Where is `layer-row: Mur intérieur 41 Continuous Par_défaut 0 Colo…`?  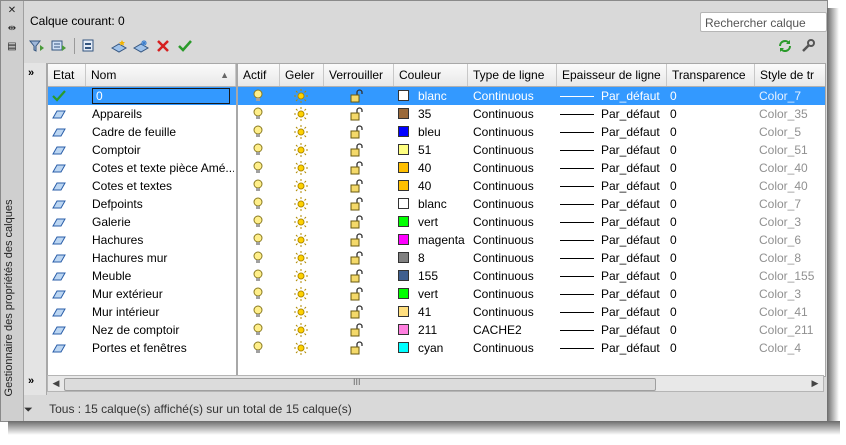
layer-row: Mur intérieur 41 Continuous Par_défaut 0 Colo… is located at coordinates (436, 312).